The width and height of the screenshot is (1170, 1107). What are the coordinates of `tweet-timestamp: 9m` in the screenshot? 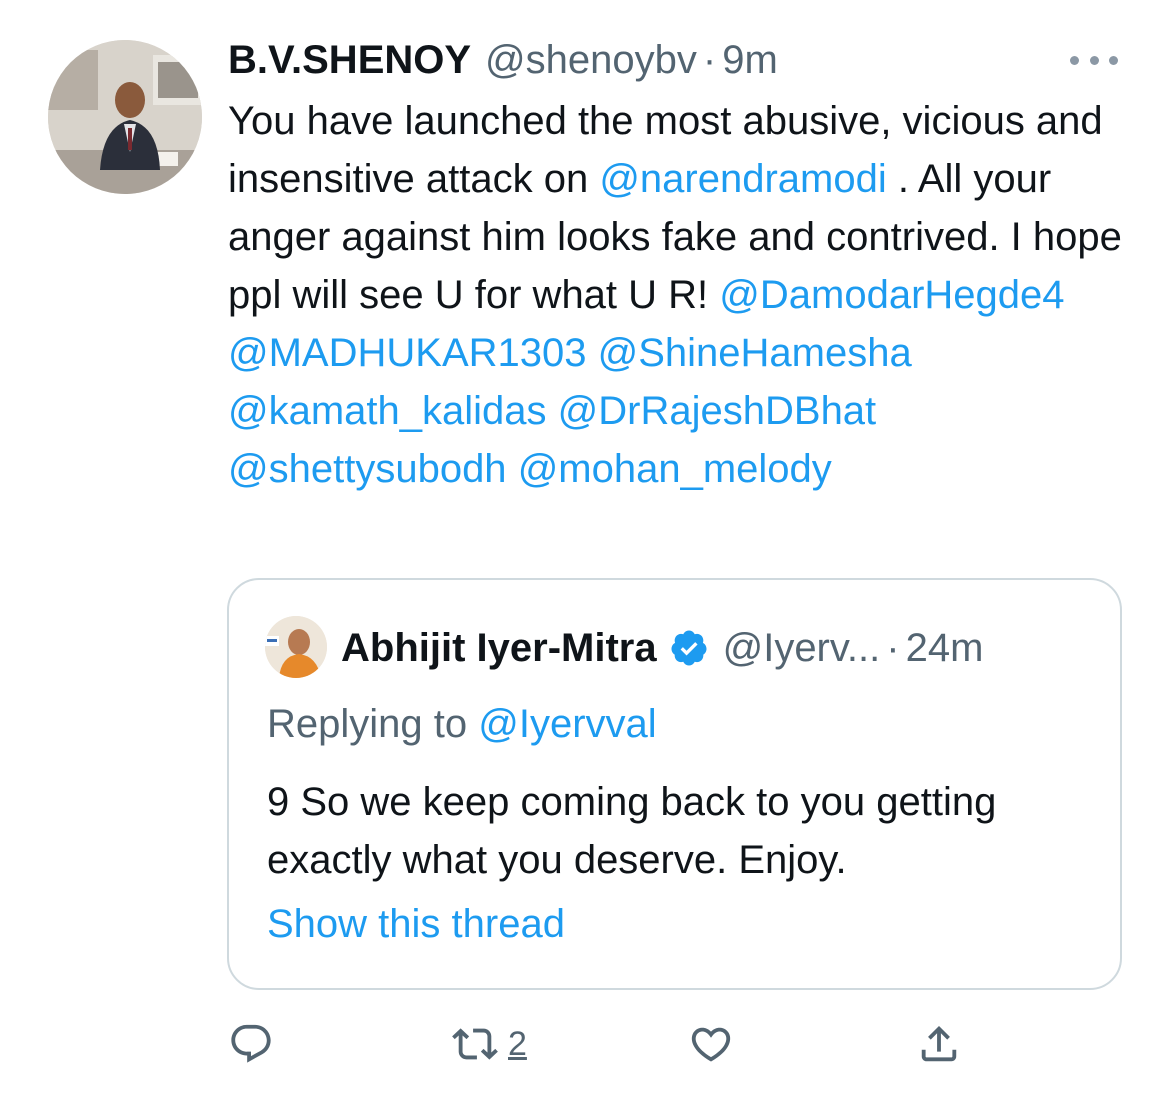 It's located at (750, 60).